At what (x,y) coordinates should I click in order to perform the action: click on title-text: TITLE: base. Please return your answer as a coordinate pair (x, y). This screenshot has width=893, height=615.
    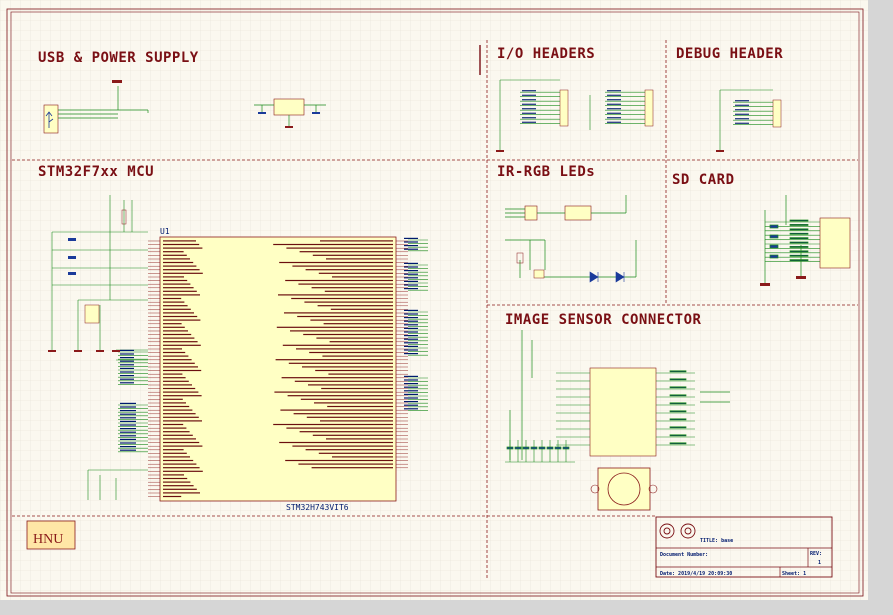
    Looking at the image, I should click on (716, 541).